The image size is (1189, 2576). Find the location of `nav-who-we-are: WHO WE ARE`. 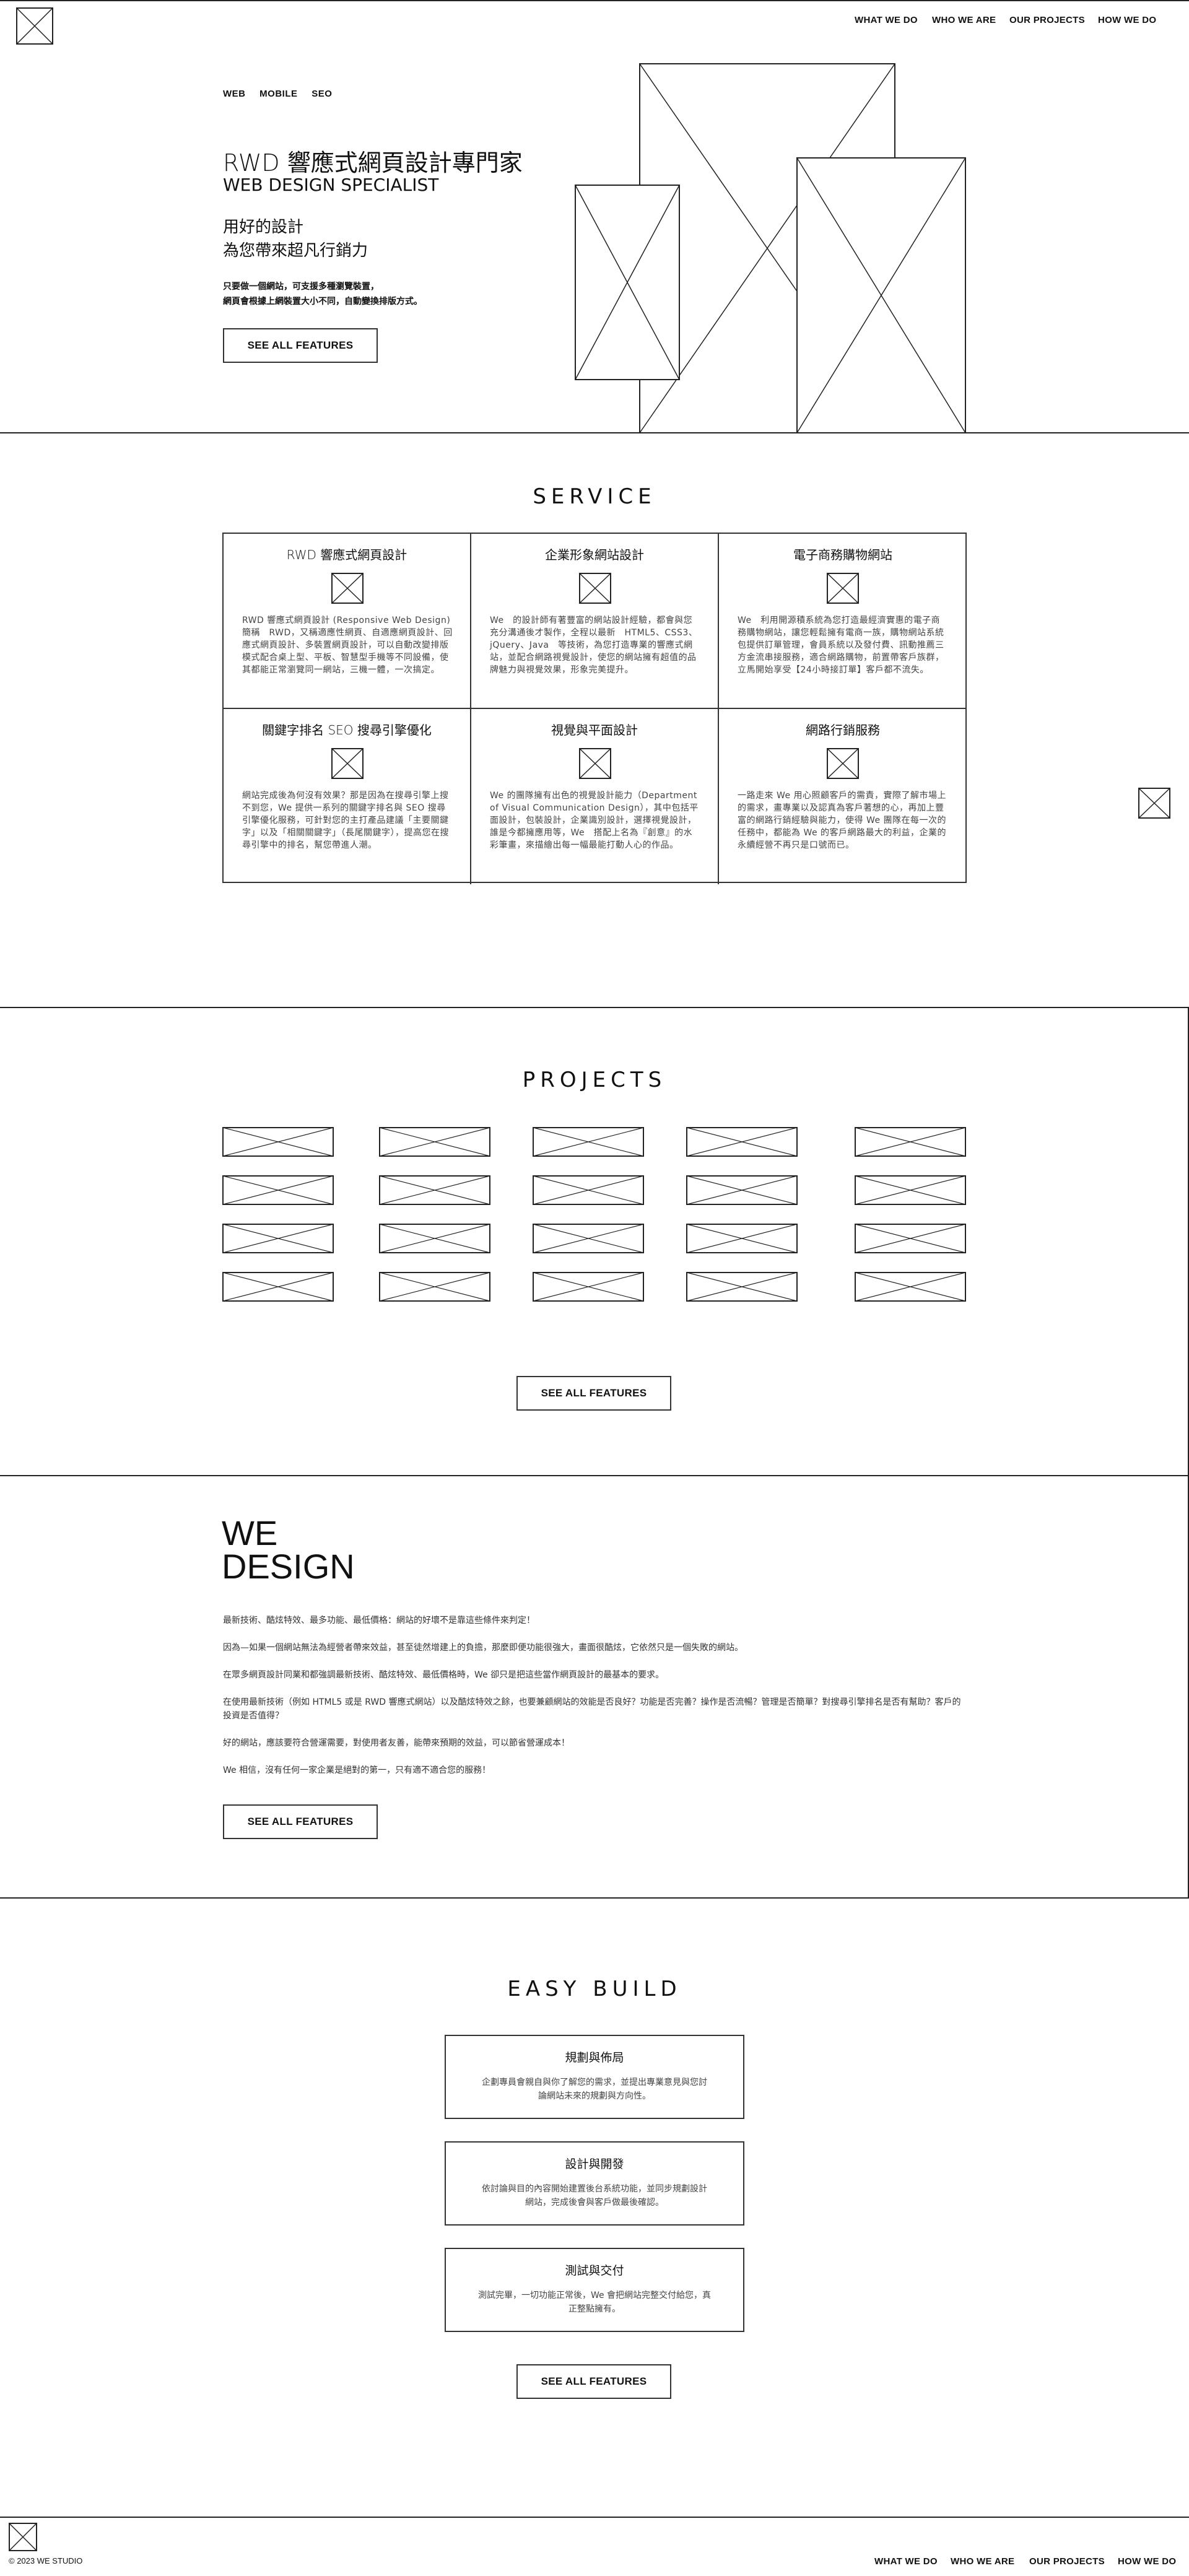

nav-who-we-are: WHO WE ARE is located at coordinates (964, 20).